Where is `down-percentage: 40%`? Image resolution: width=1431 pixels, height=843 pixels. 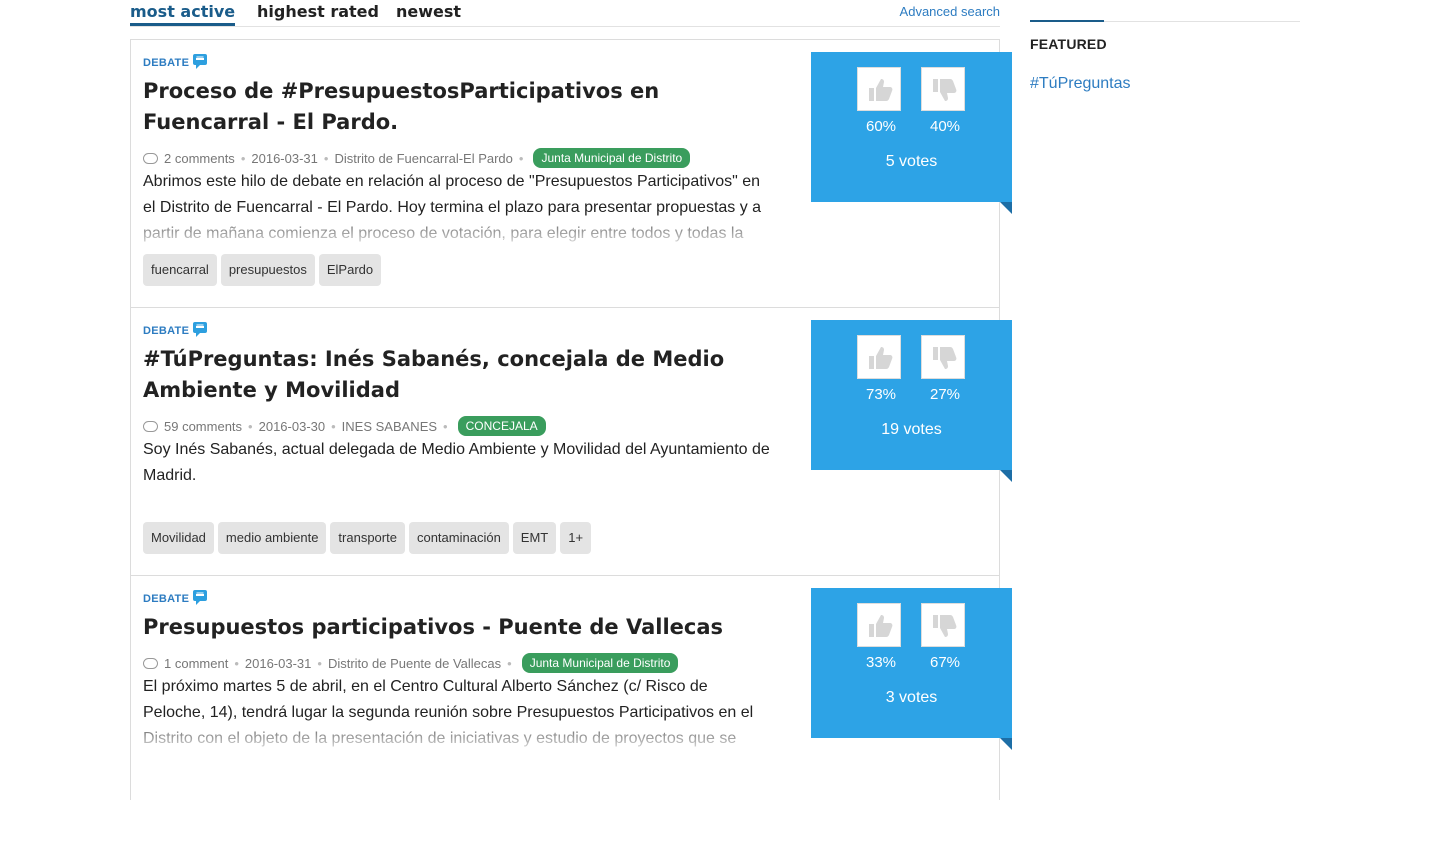
down-percentage: 40% is located at coordinates (945, 126).